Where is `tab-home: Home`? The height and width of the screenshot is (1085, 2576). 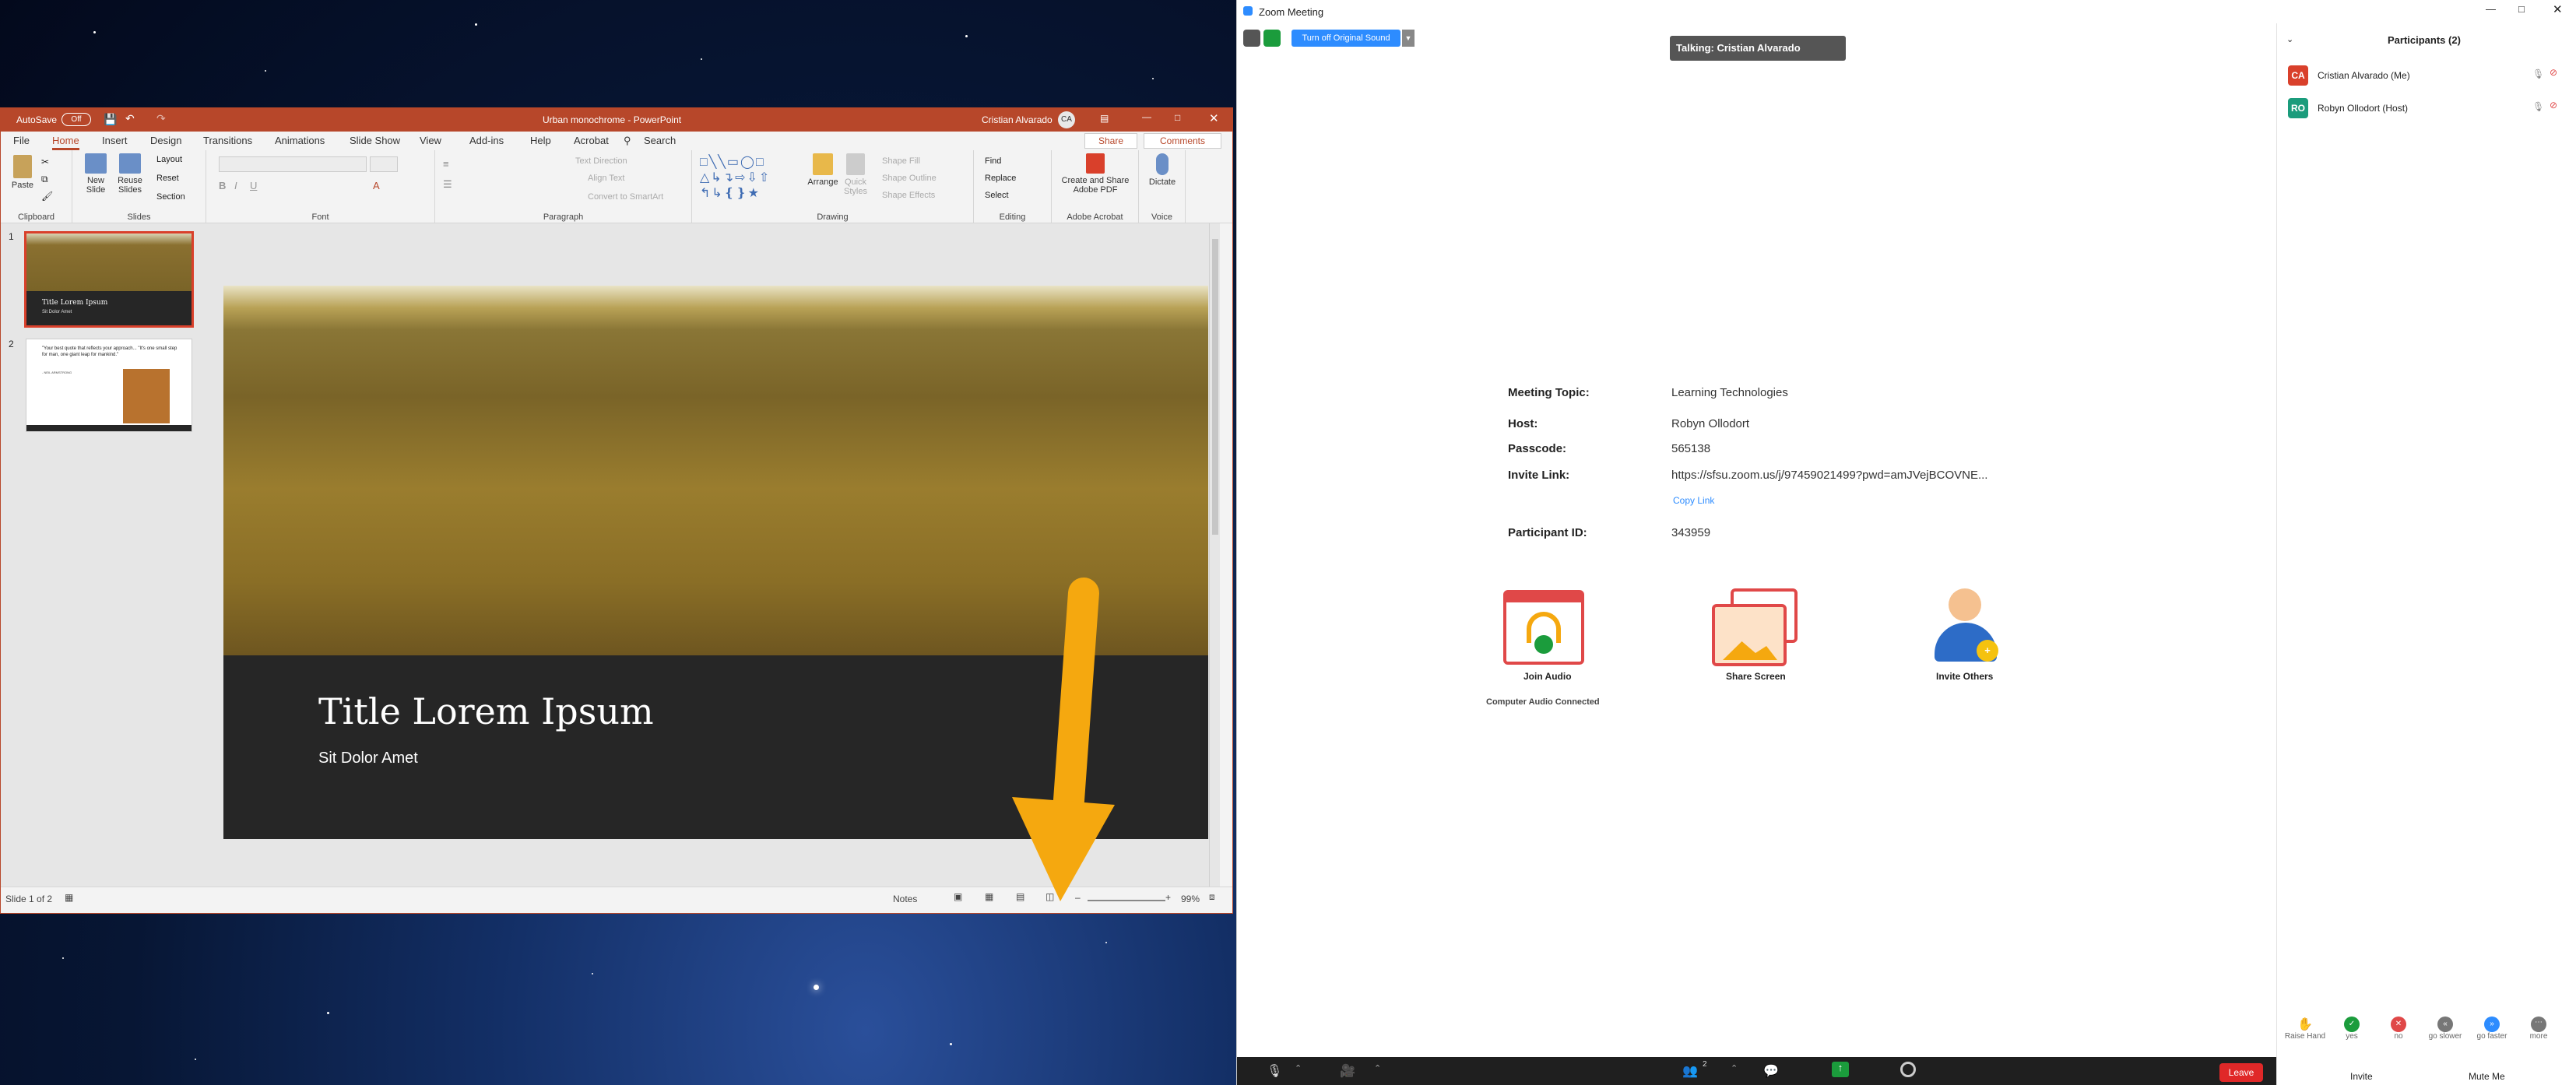 tab-home: Home is located at coordinates (66, 142).